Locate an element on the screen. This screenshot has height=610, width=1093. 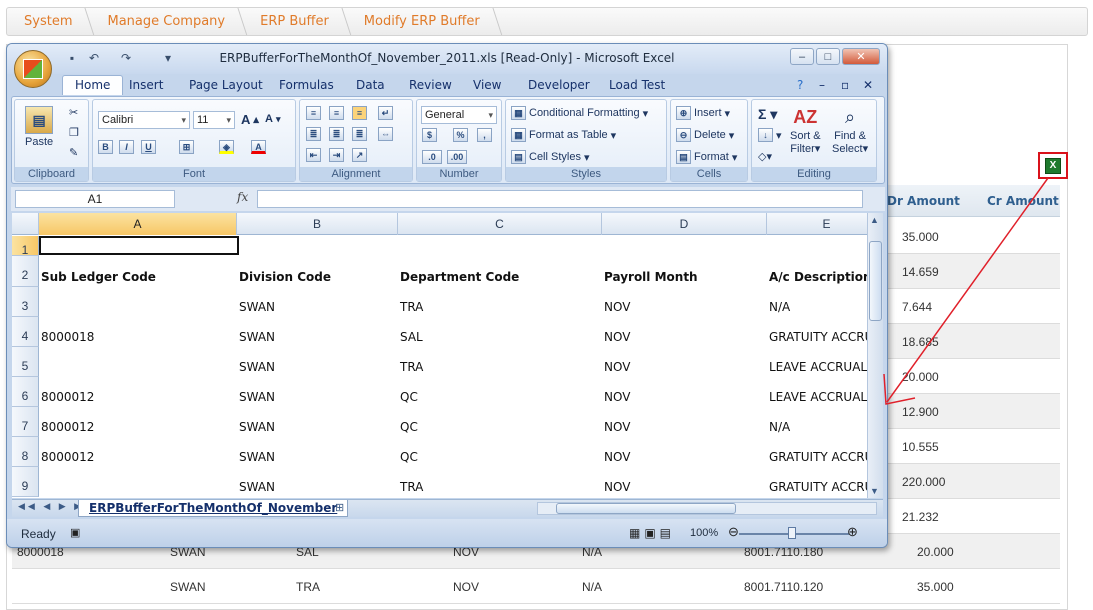
cell: LEAVE ACCRUAL is located at coordinates (818, 397).